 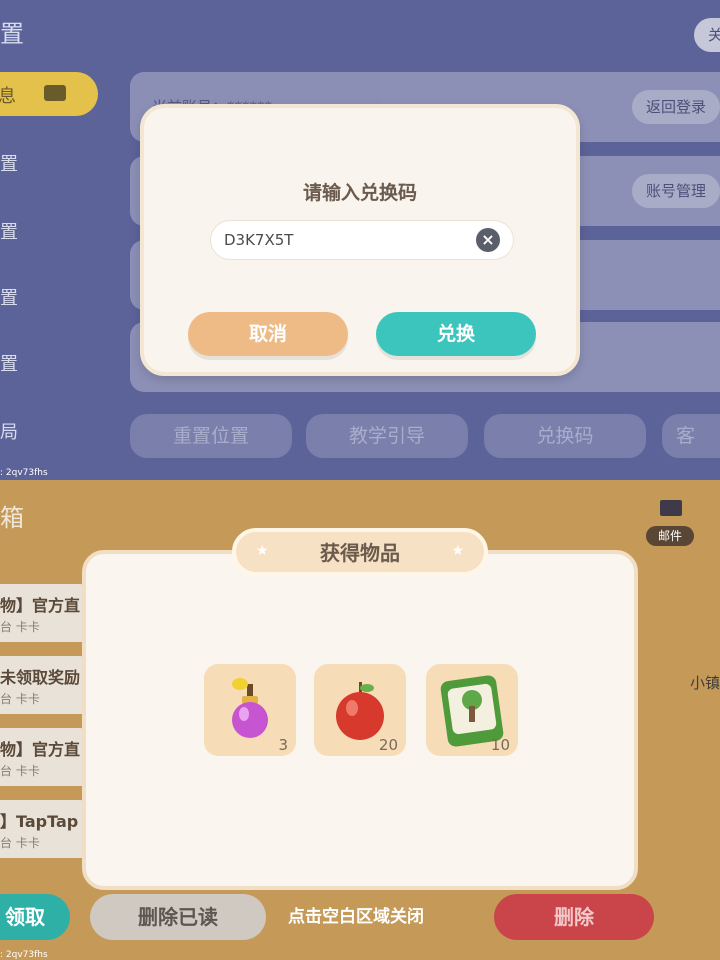 What do you see at coordinates (488, 240) in the screenshot?
I see `clear-icon: ×` at bounding box center [488, 240].